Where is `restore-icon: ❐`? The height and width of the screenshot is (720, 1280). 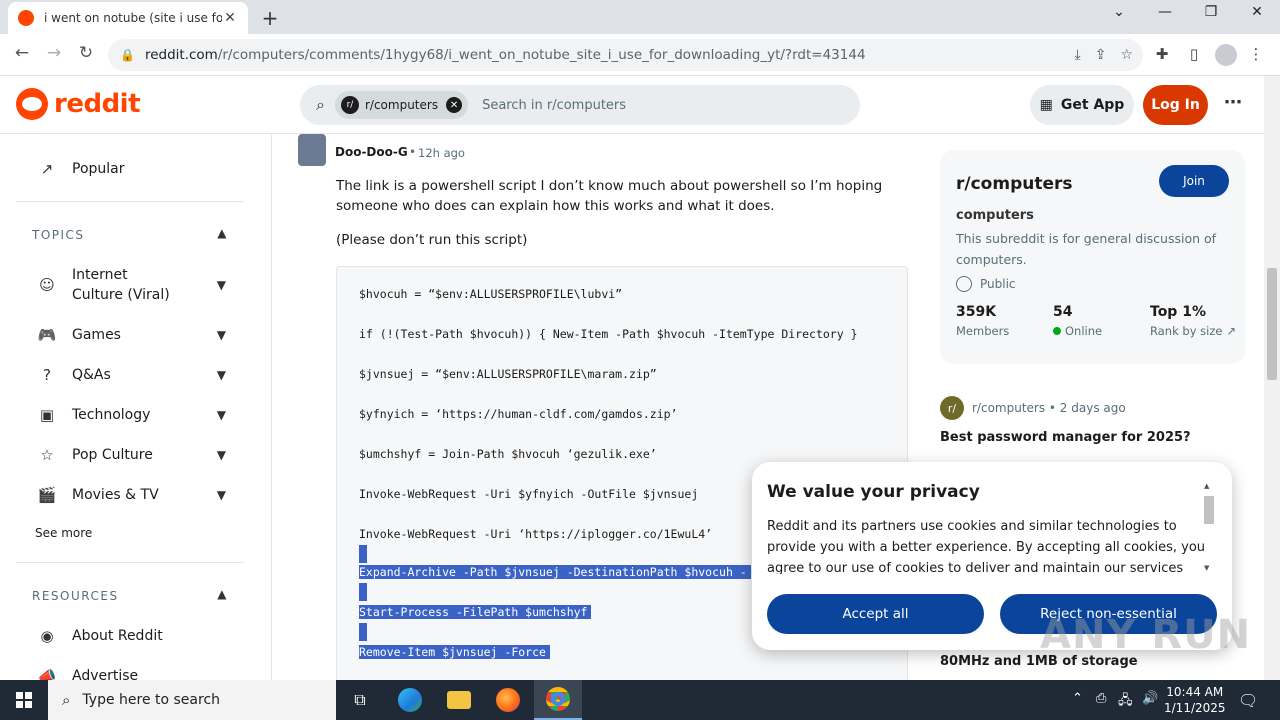
restore-icon: ❐ is located at coordinates (1211, 12).